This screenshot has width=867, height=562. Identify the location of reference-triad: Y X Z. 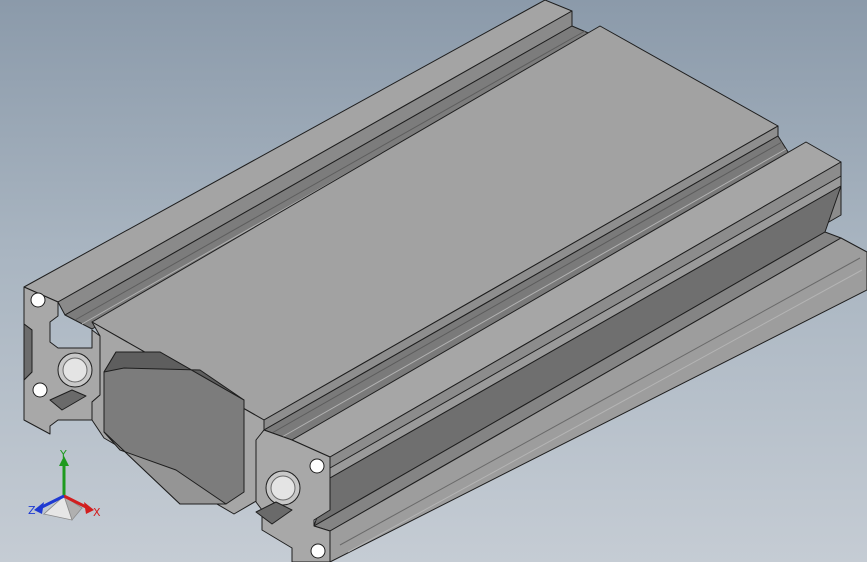
(64, 484).